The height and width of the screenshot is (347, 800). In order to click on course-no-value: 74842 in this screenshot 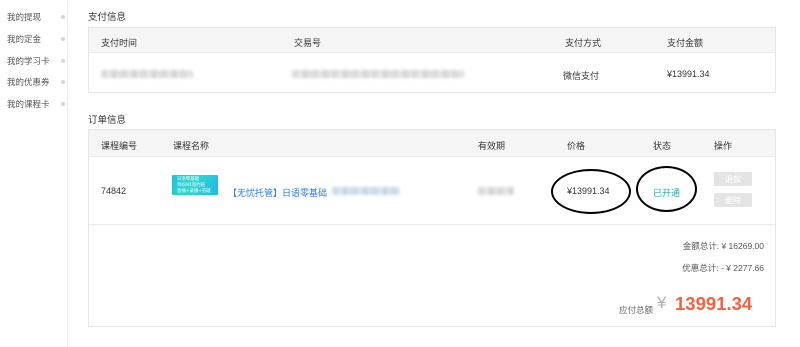, I will do `click(114, 191)`.